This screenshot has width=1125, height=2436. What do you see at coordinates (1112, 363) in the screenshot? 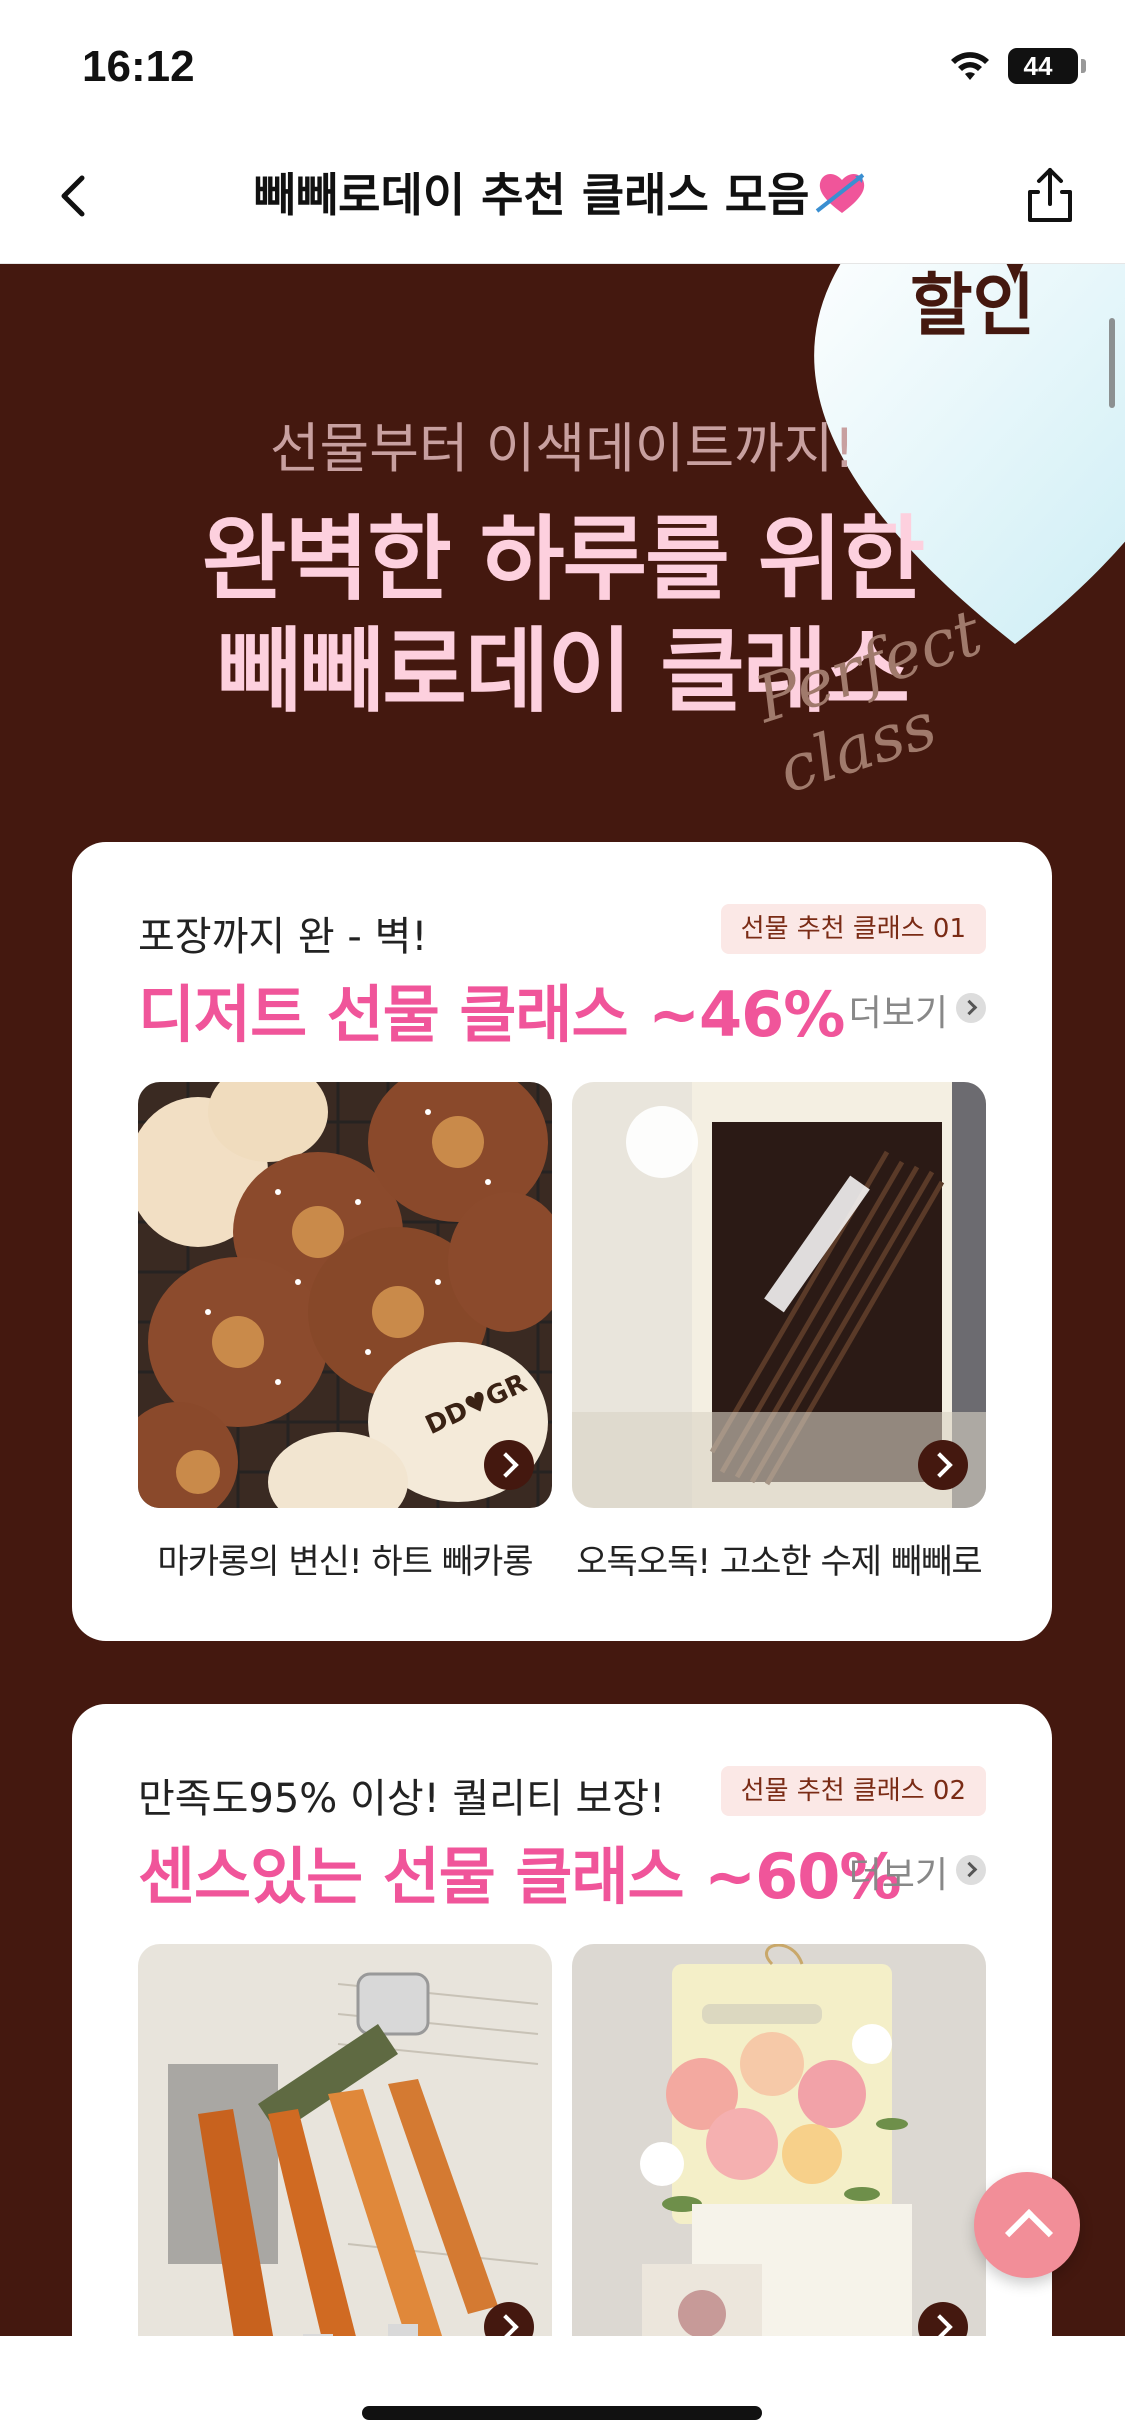
I see `scroll-indicator` at bounding box center [1112, 363].